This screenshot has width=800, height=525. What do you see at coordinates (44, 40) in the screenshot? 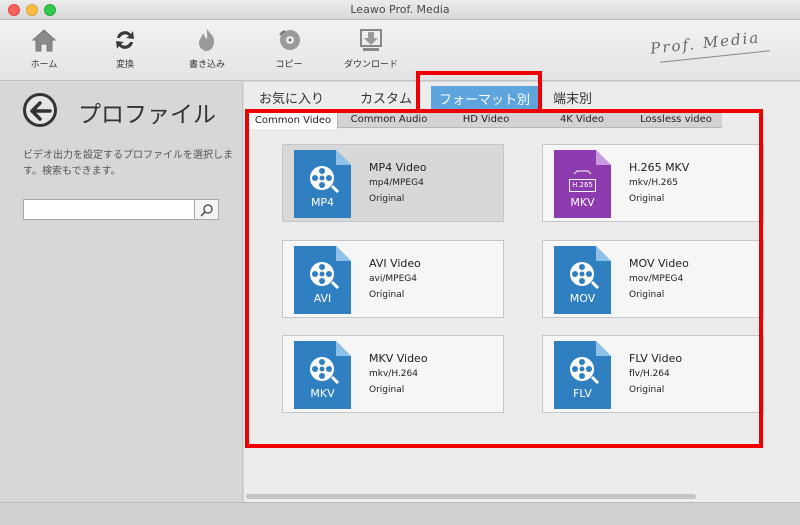
I see `home-icon` at bounding box center [44, 40].